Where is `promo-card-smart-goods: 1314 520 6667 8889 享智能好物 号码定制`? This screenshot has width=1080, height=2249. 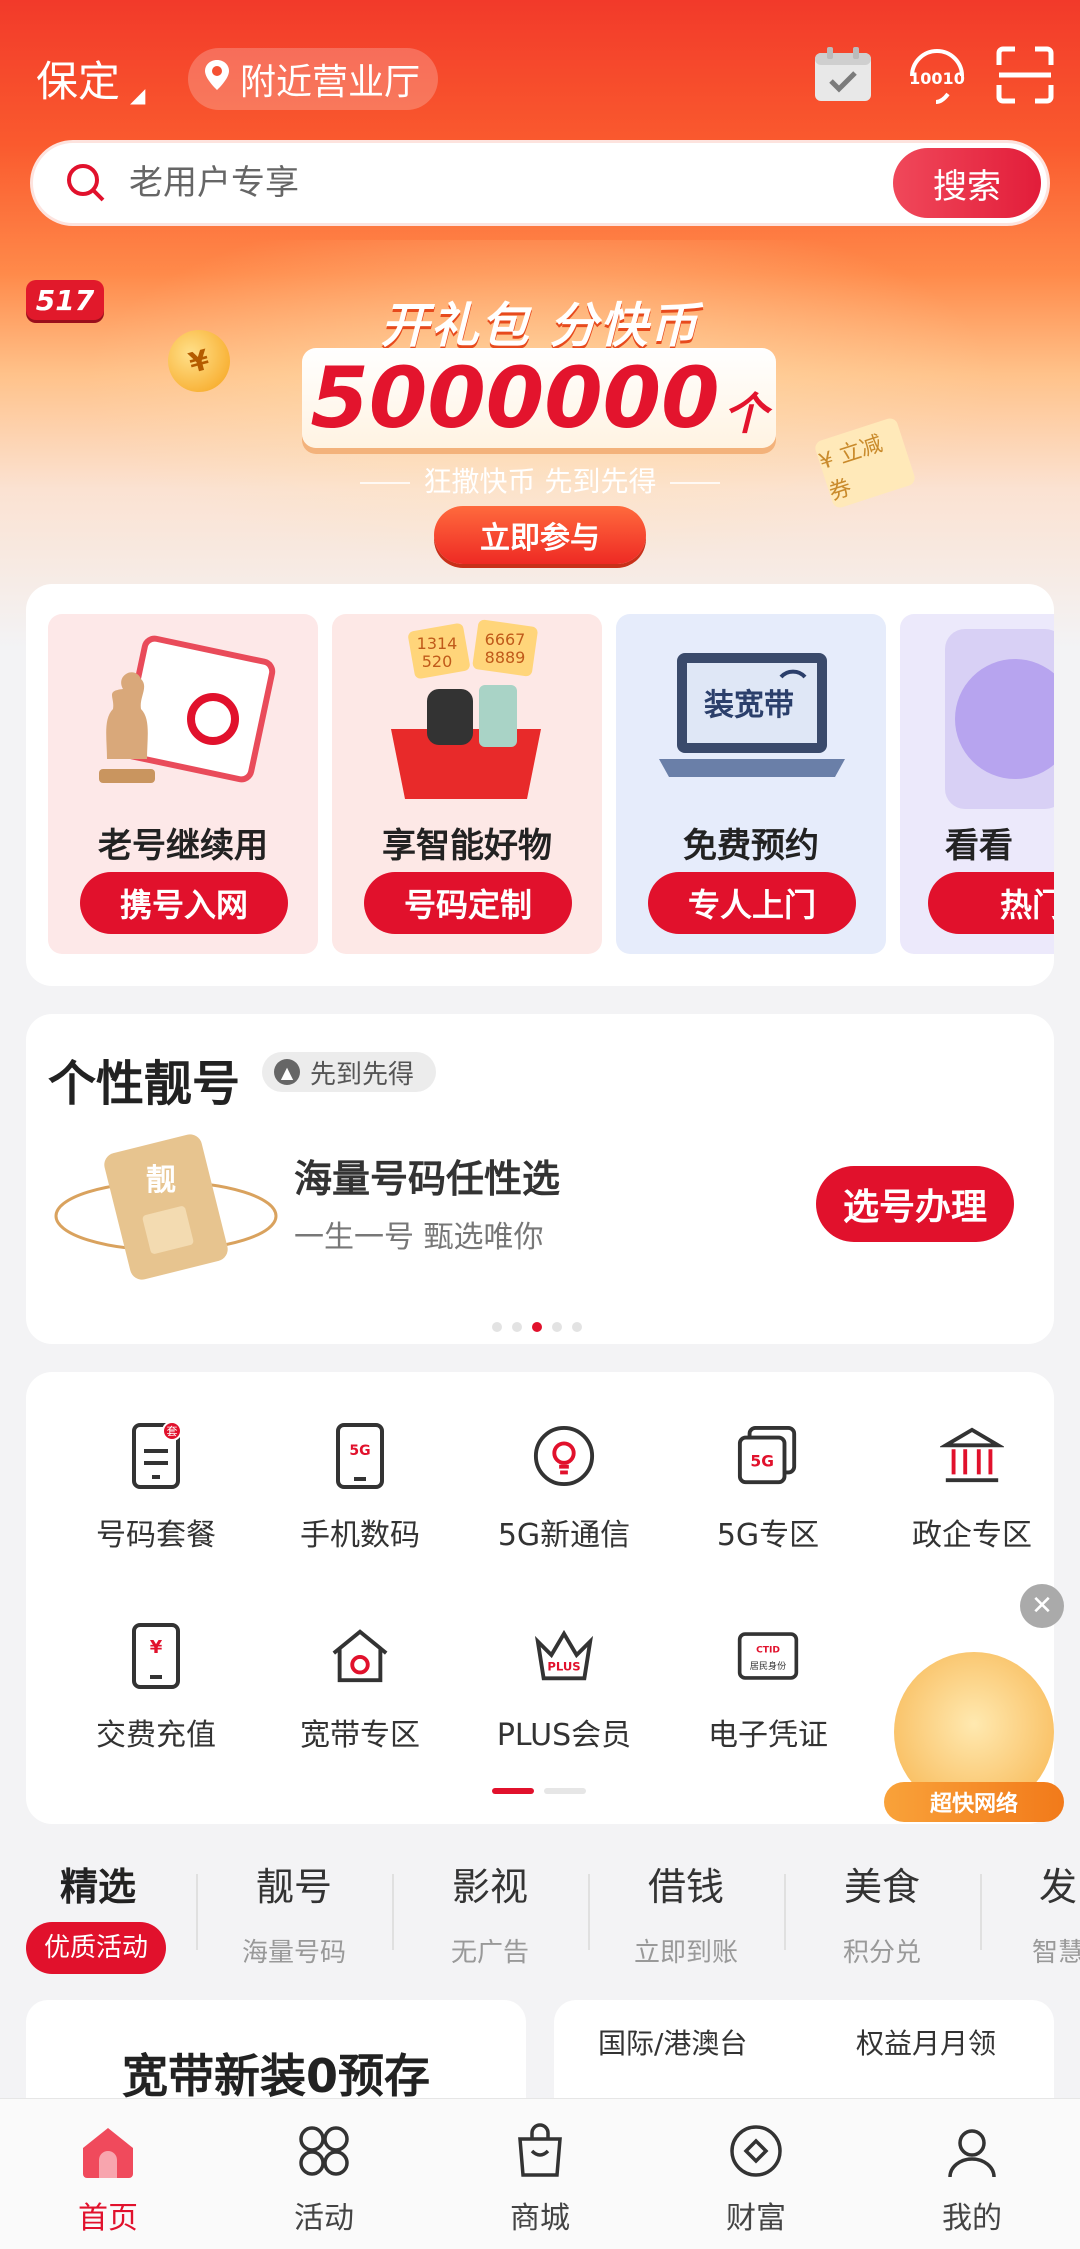
promo-card-smart-goods: 1314 520 6667 8889 享智能好物 号码定制 is located at coordinates (467, 784).